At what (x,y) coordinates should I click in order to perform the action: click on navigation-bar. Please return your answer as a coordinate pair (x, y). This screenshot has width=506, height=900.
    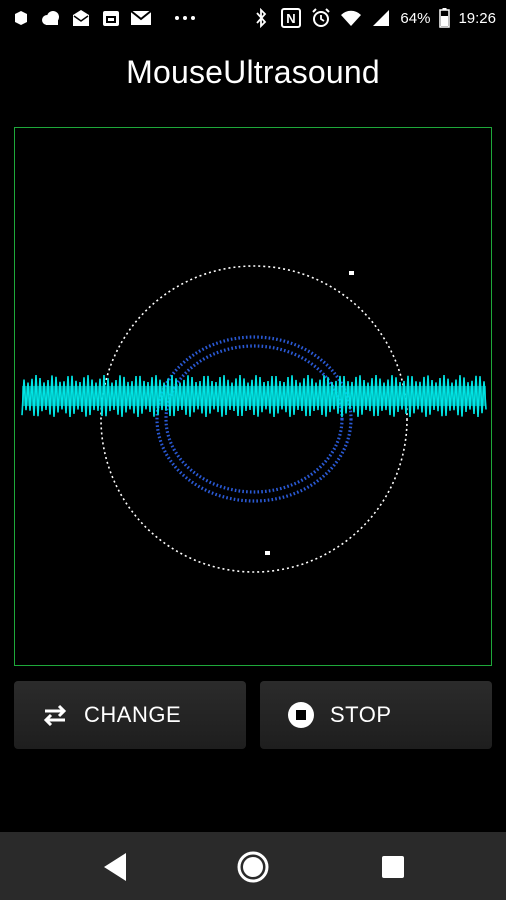
    Looking at the image, I should click on (253, 866).